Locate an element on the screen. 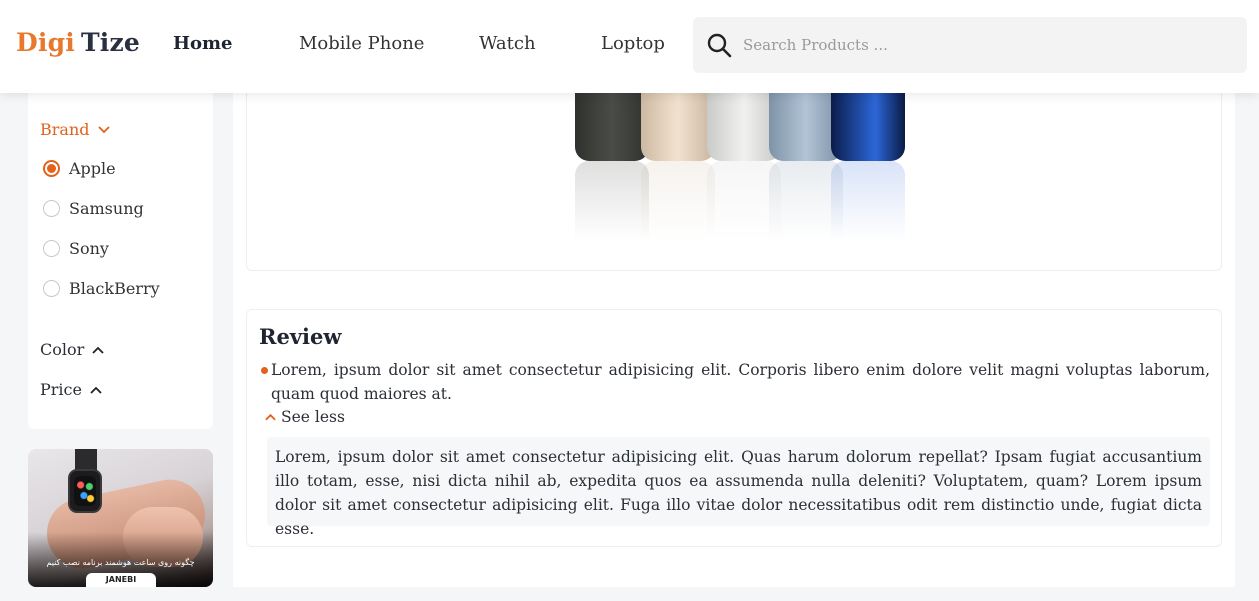 The height and width of the screenshot is (601, 1259). filter-color-toggle: Color is located at coordinates (72, 349).